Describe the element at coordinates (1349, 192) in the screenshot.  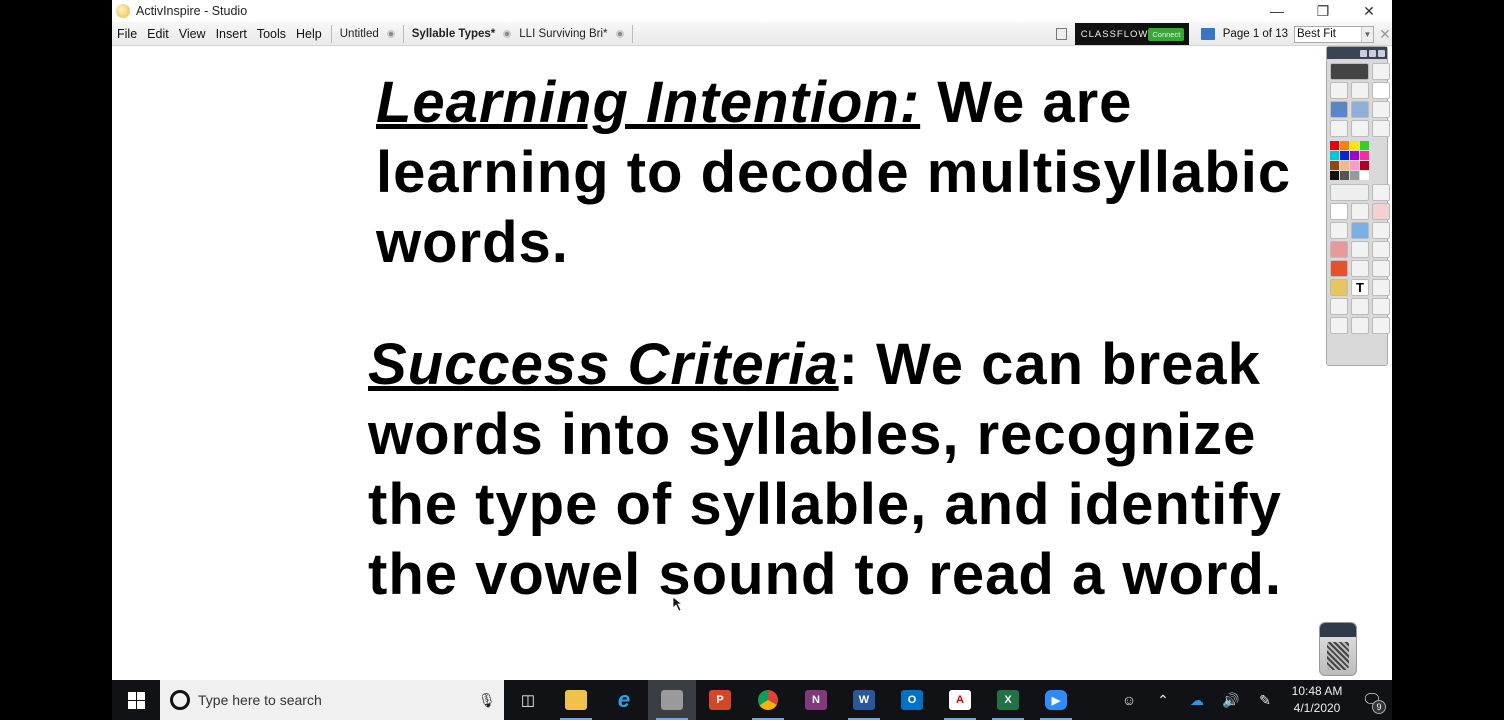
I see `pen-width-slider` at that location.